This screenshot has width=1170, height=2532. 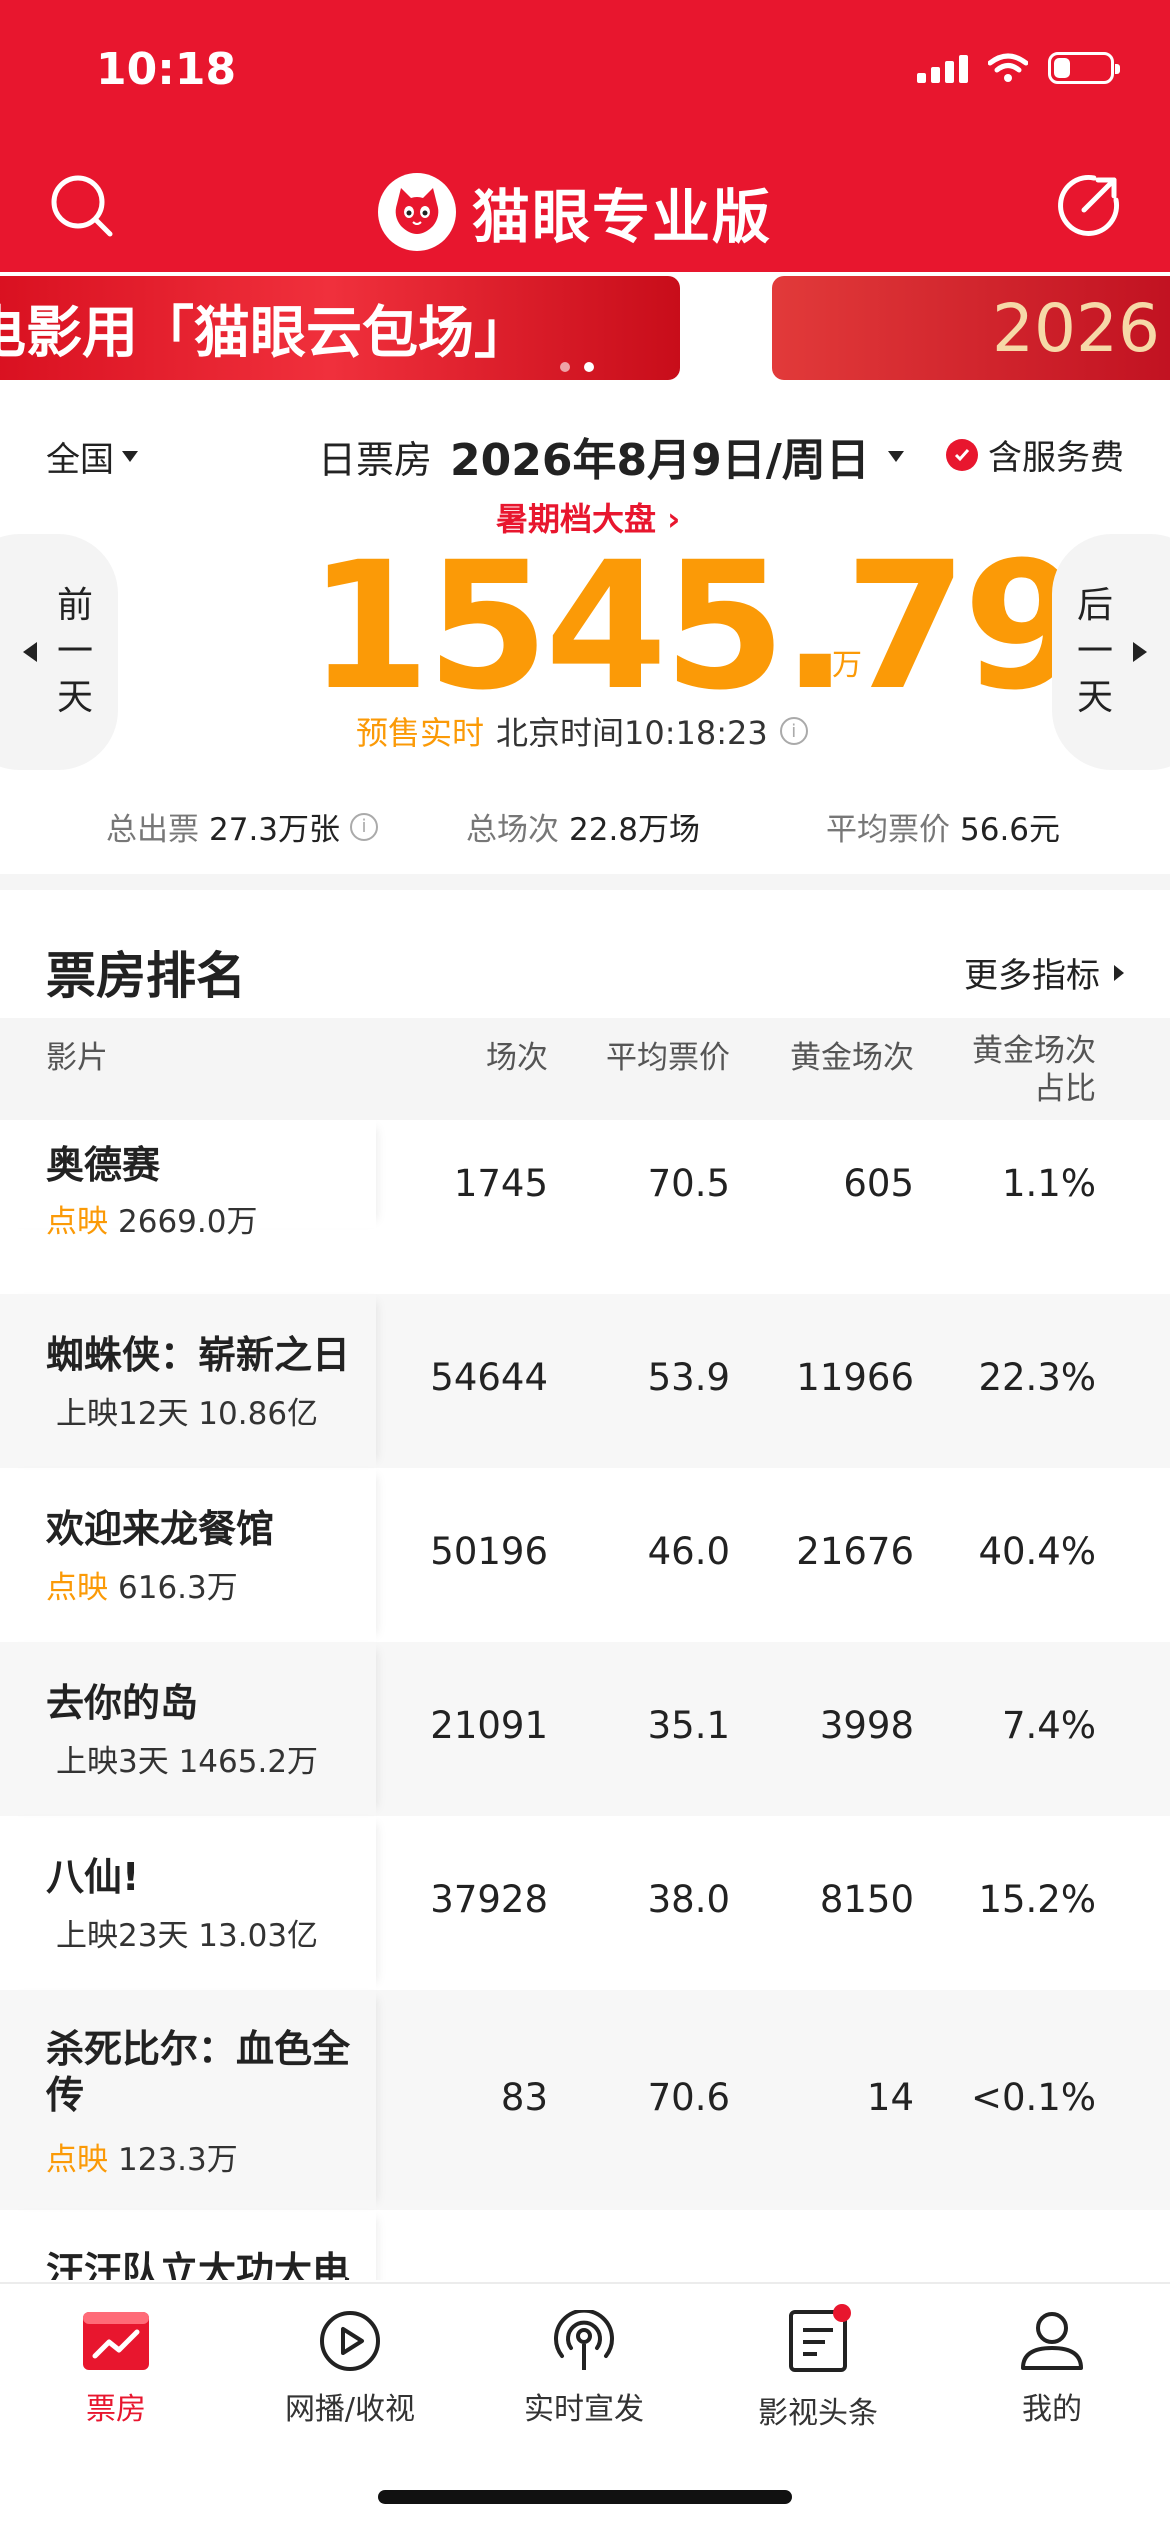 What do you see at coordinates (524, 2097) in the screenshot?
I see `cell-sessions: 83` at bounding box center [524, 2097].